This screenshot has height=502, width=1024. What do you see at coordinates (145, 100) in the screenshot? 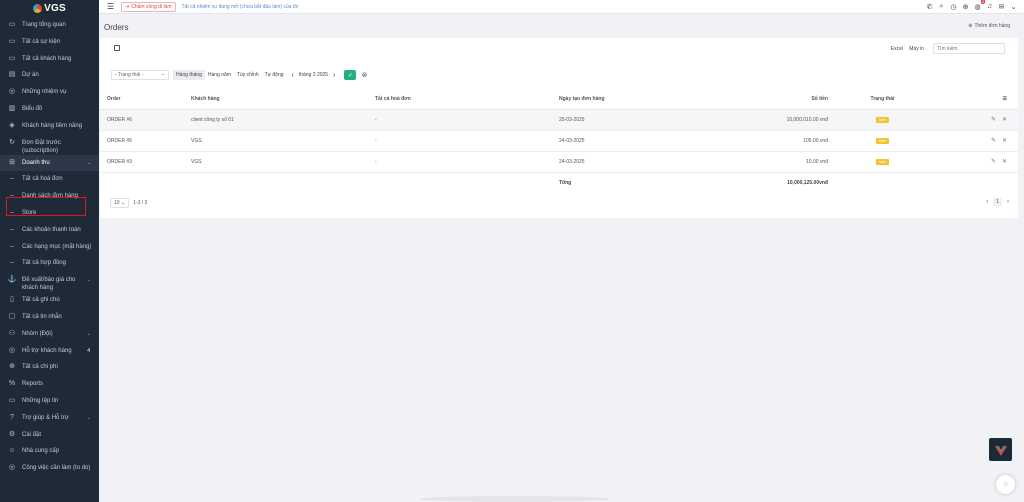
I see `col-order: Order` at bounding box center [145, 100].